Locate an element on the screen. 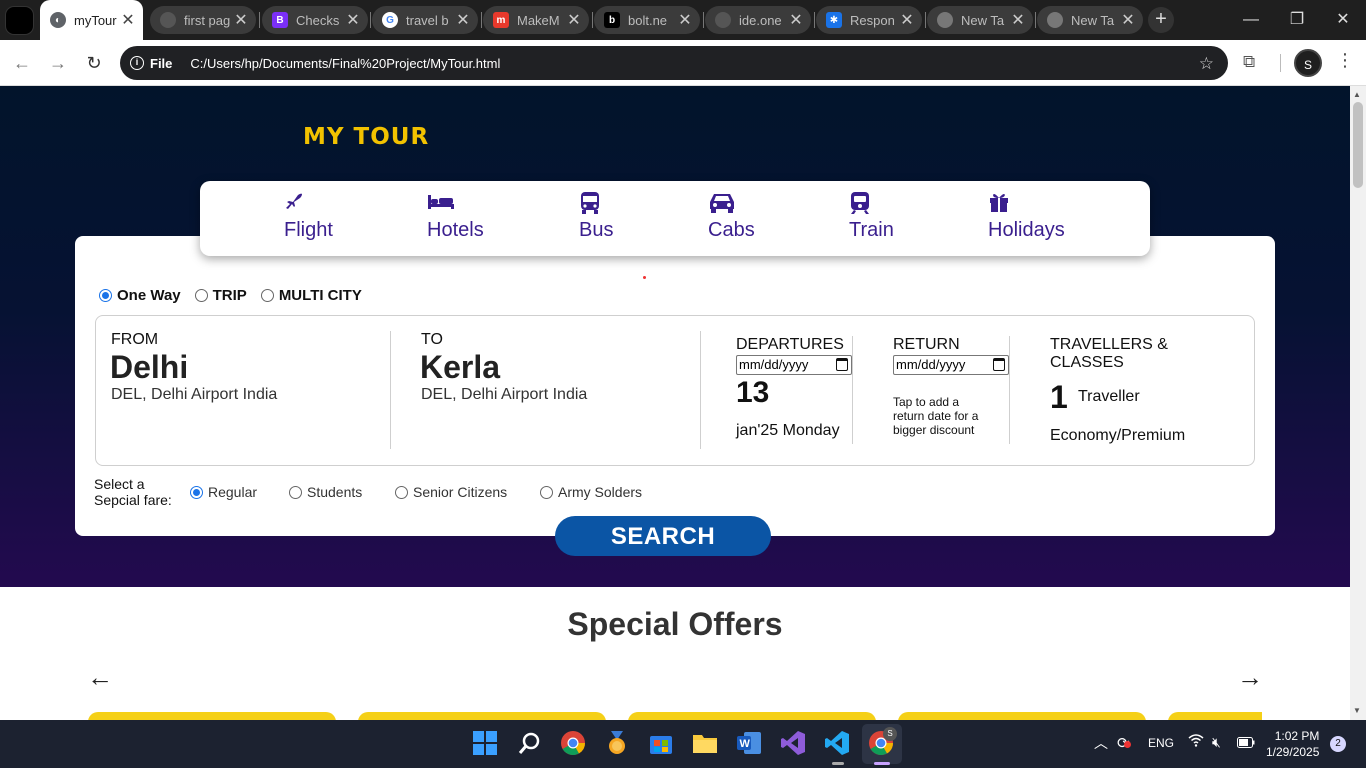 The height and width of the screenshot is (768, 1366). date-placeholder: mm/dd/yyyy is located at coordinates (931, 364).